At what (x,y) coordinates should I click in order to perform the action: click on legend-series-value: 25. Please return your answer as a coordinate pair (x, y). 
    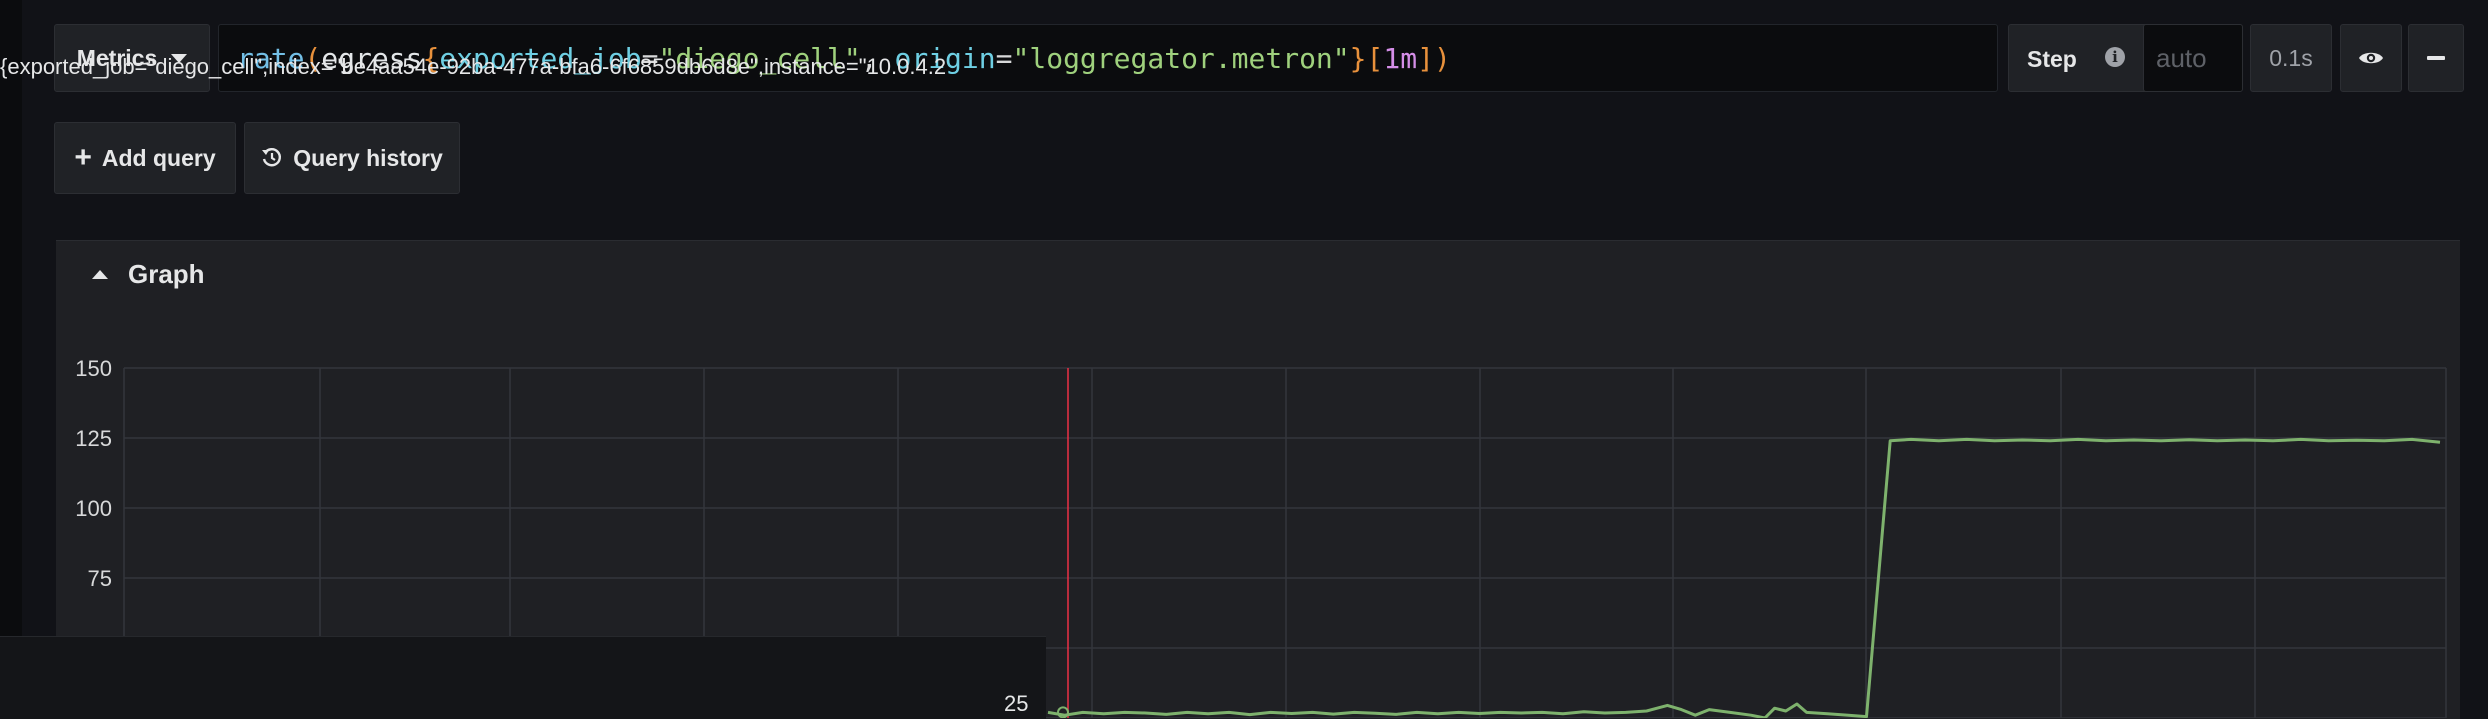
    Looking at the image, I should click on (1016, 703).